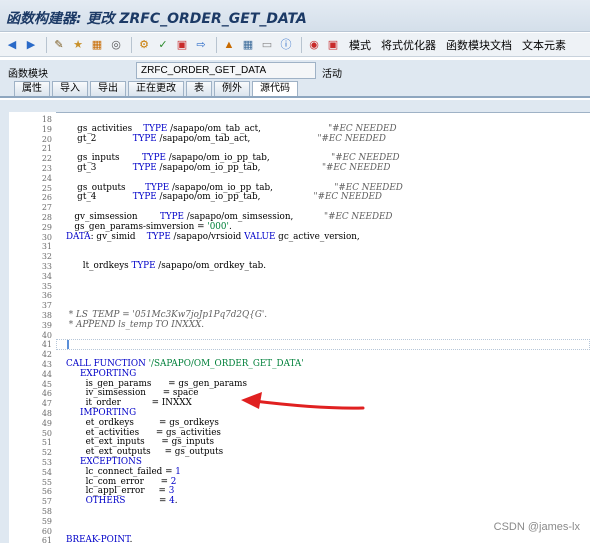  Describe the element at coordinates (46, 276) in the screenshot. I see `line-number: 34` at that location.